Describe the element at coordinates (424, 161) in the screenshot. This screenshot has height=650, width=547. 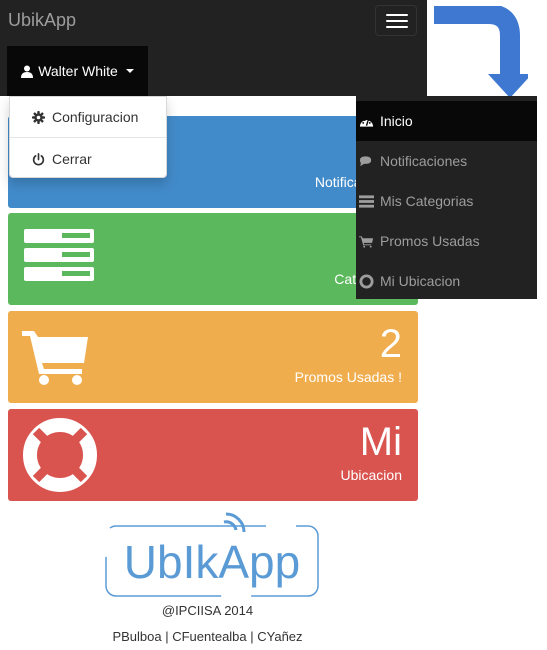
I see `side-item-label: Notificaciones` at that location.